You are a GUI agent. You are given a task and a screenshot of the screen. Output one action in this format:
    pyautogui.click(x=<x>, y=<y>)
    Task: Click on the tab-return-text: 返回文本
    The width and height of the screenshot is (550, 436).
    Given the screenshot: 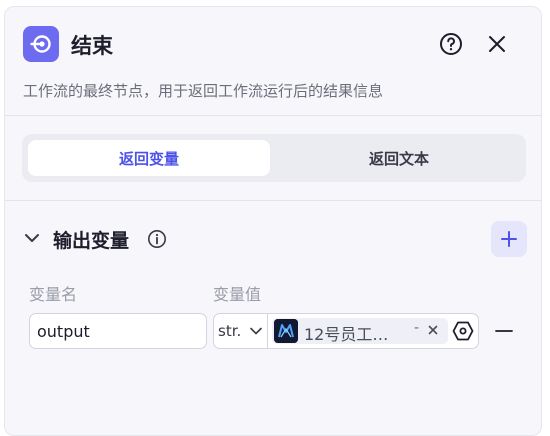 What is the action you would take?
    pyautogui.click(x=399, y=158)
    